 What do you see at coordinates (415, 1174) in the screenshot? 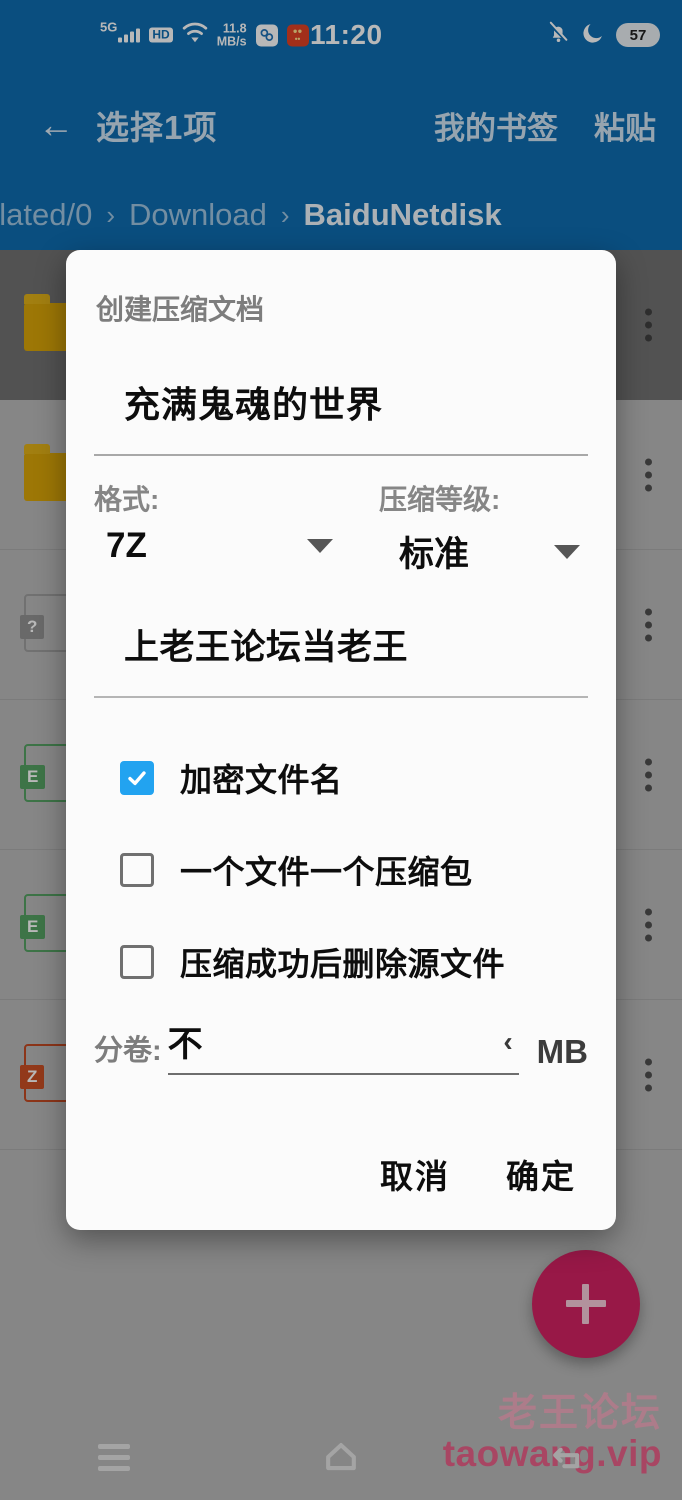
I see `cancel-button: 取消` at bounding box center [415, 1174].